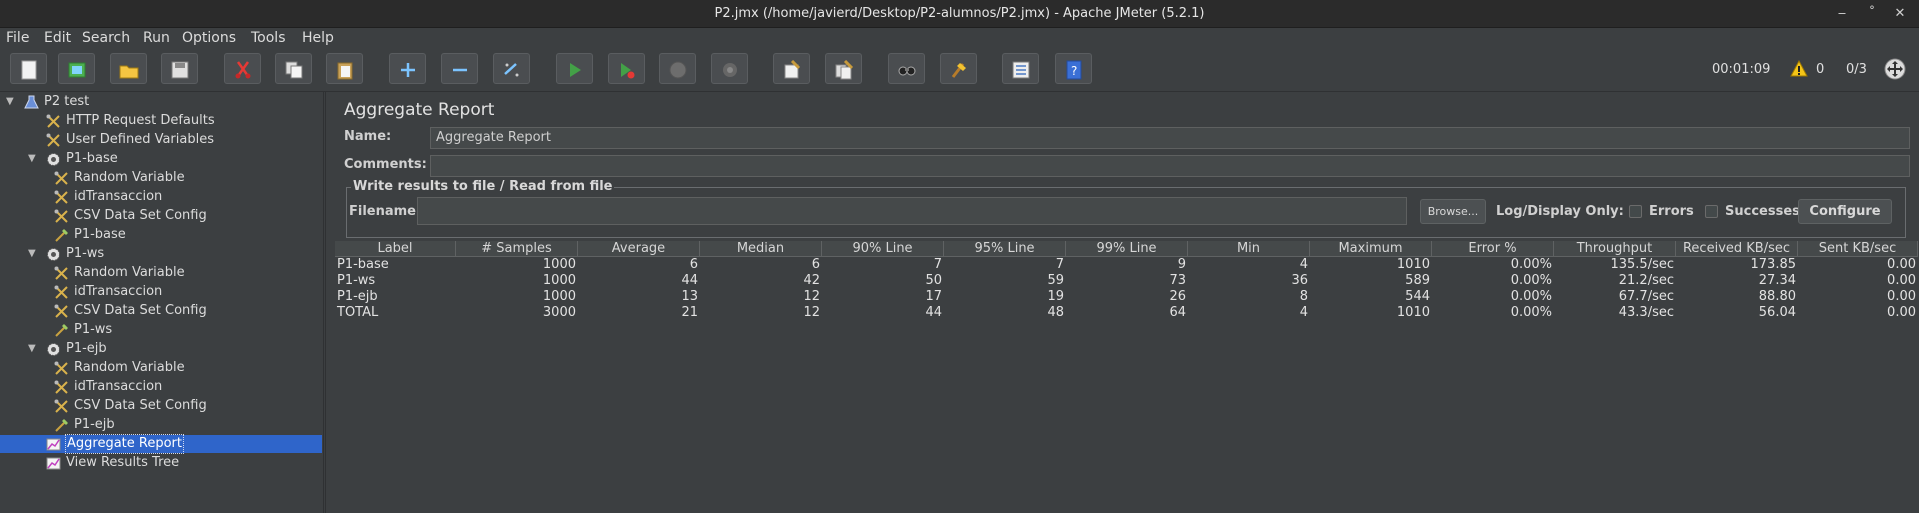 The image size is (1919, 513). What do you see at coordinates (1900, 14) in the screenshot?
I see `close-button: ✕` at bounding box center [1900, 14].